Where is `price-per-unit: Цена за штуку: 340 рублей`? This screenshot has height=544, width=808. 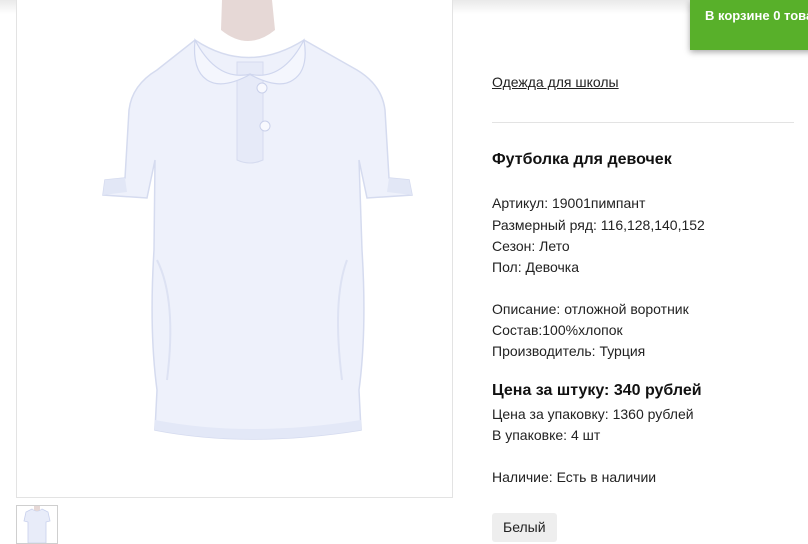 price-per-unit: Цена за штуку: 340 рублей is located at coordinates (597, 390).